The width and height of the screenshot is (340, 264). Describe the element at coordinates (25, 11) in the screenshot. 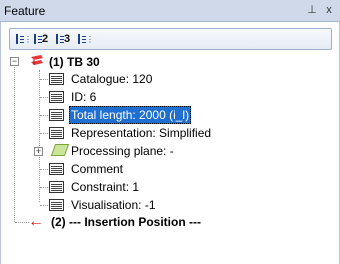

I see `panel-title: Feature` at that location.